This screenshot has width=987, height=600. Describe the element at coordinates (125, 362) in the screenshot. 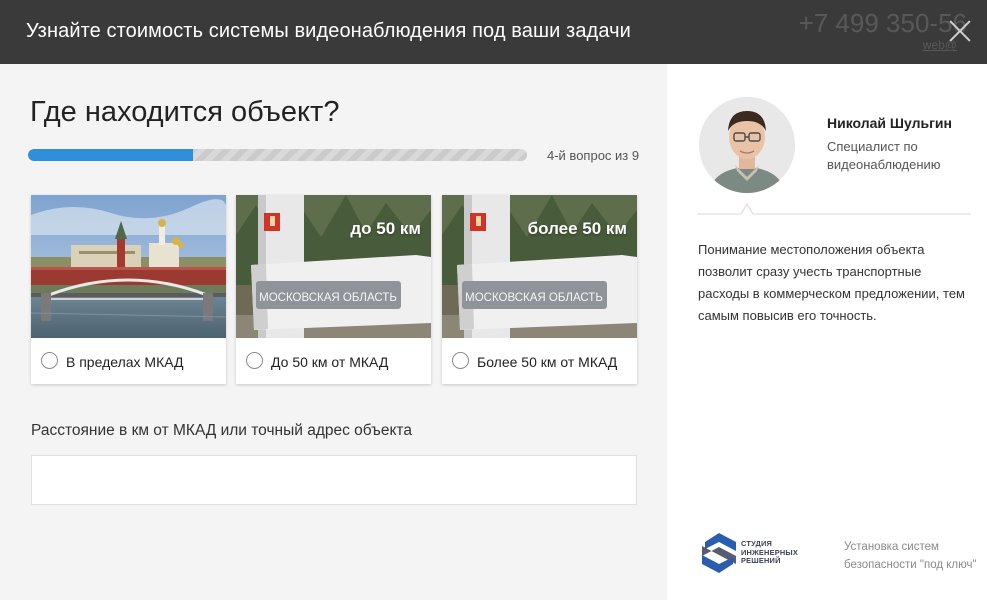

I see `option-label-inside-mkad: В пределах МКАД` at that location.